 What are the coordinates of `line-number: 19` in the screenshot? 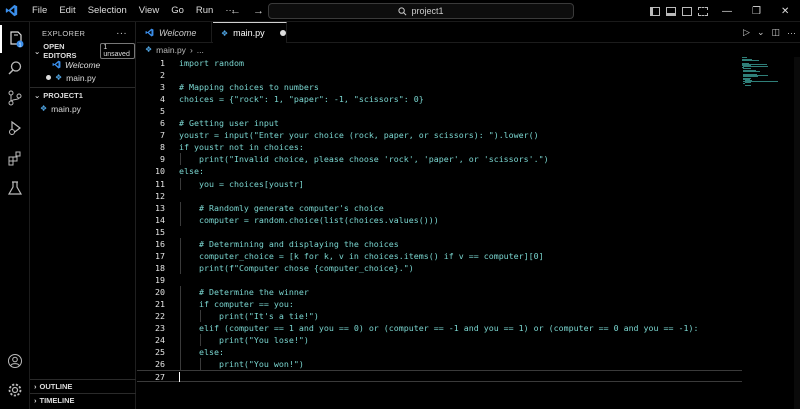 It's located at (160, 279).